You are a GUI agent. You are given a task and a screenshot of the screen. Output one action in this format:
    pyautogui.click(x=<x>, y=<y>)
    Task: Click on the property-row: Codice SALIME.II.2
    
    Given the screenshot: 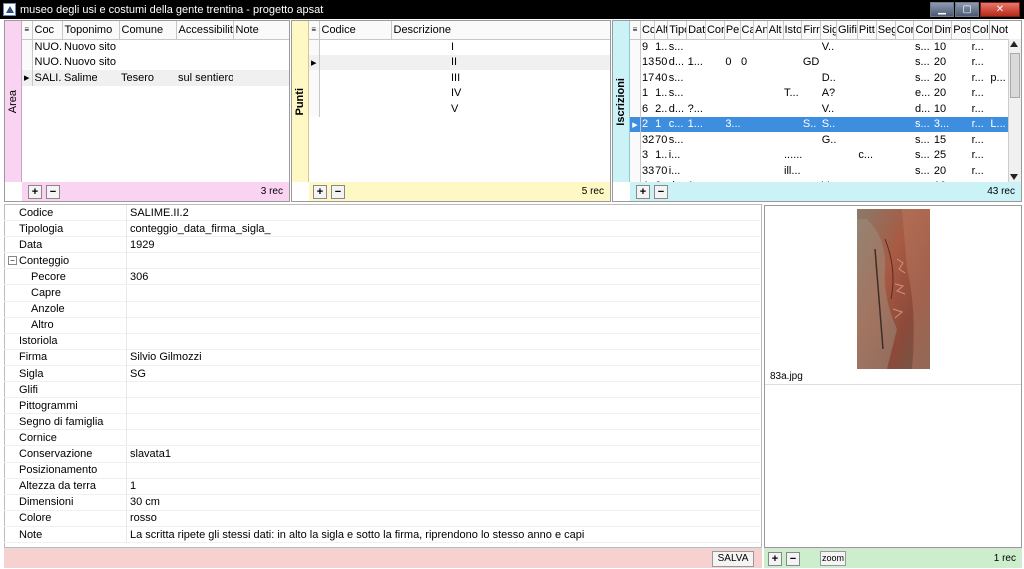 What is the action you would take?
    pyautogui.click(x=382, y=213)
    